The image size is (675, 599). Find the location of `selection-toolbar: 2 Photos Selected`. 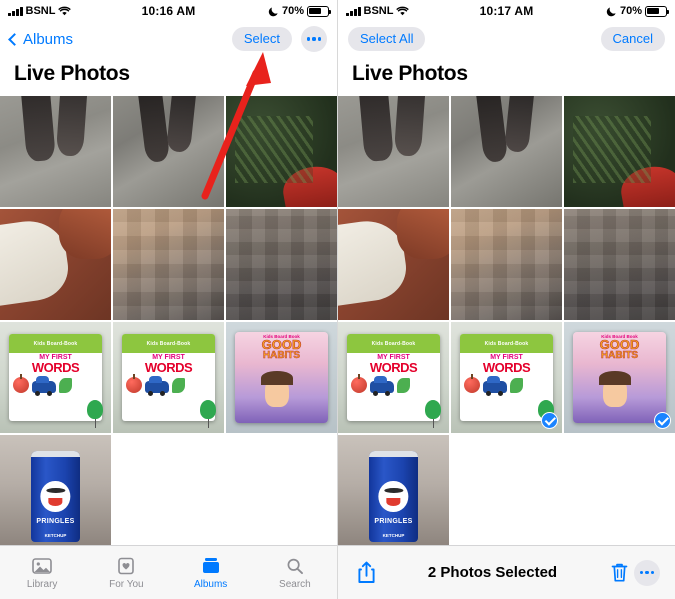

selection-toolbar: 2 Photos Selected is located at coordinates (506, 572).